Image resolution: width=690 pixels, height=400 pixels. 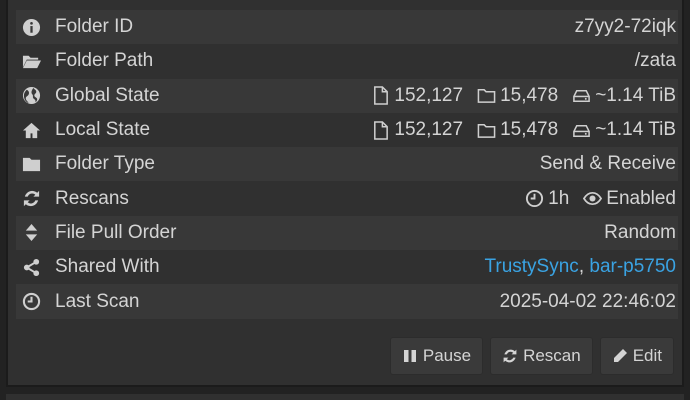 What do you see at coordinates (620, 355) in the screenshot?
I see `pencil-icon` at bounding box center [620, 355].